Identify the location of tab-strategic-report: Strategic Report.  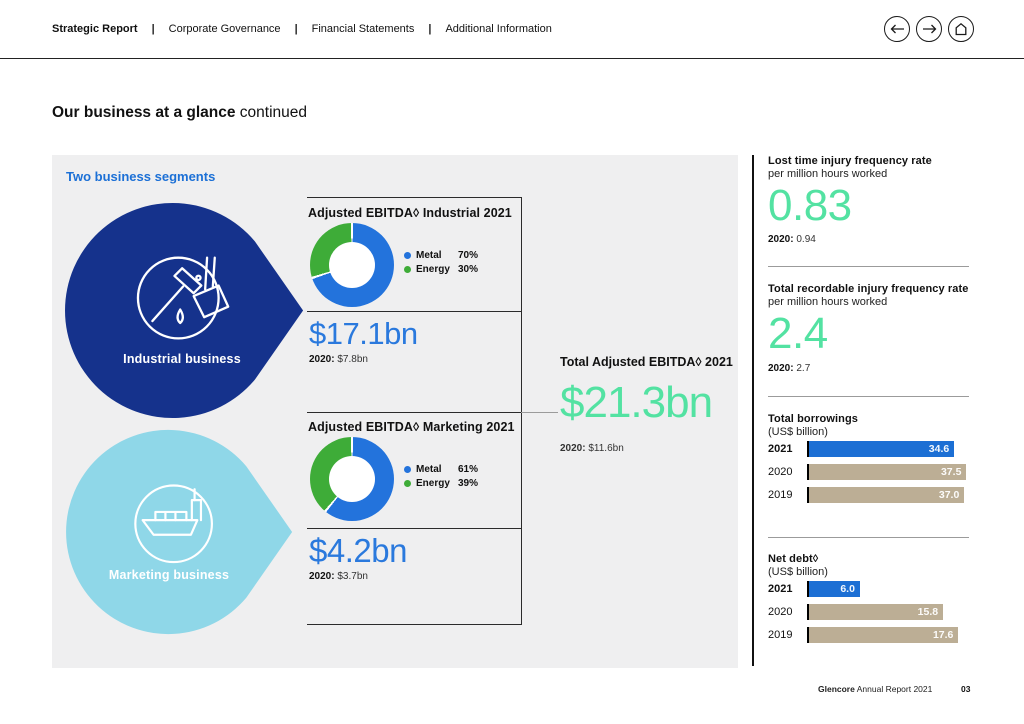
(95, 29).